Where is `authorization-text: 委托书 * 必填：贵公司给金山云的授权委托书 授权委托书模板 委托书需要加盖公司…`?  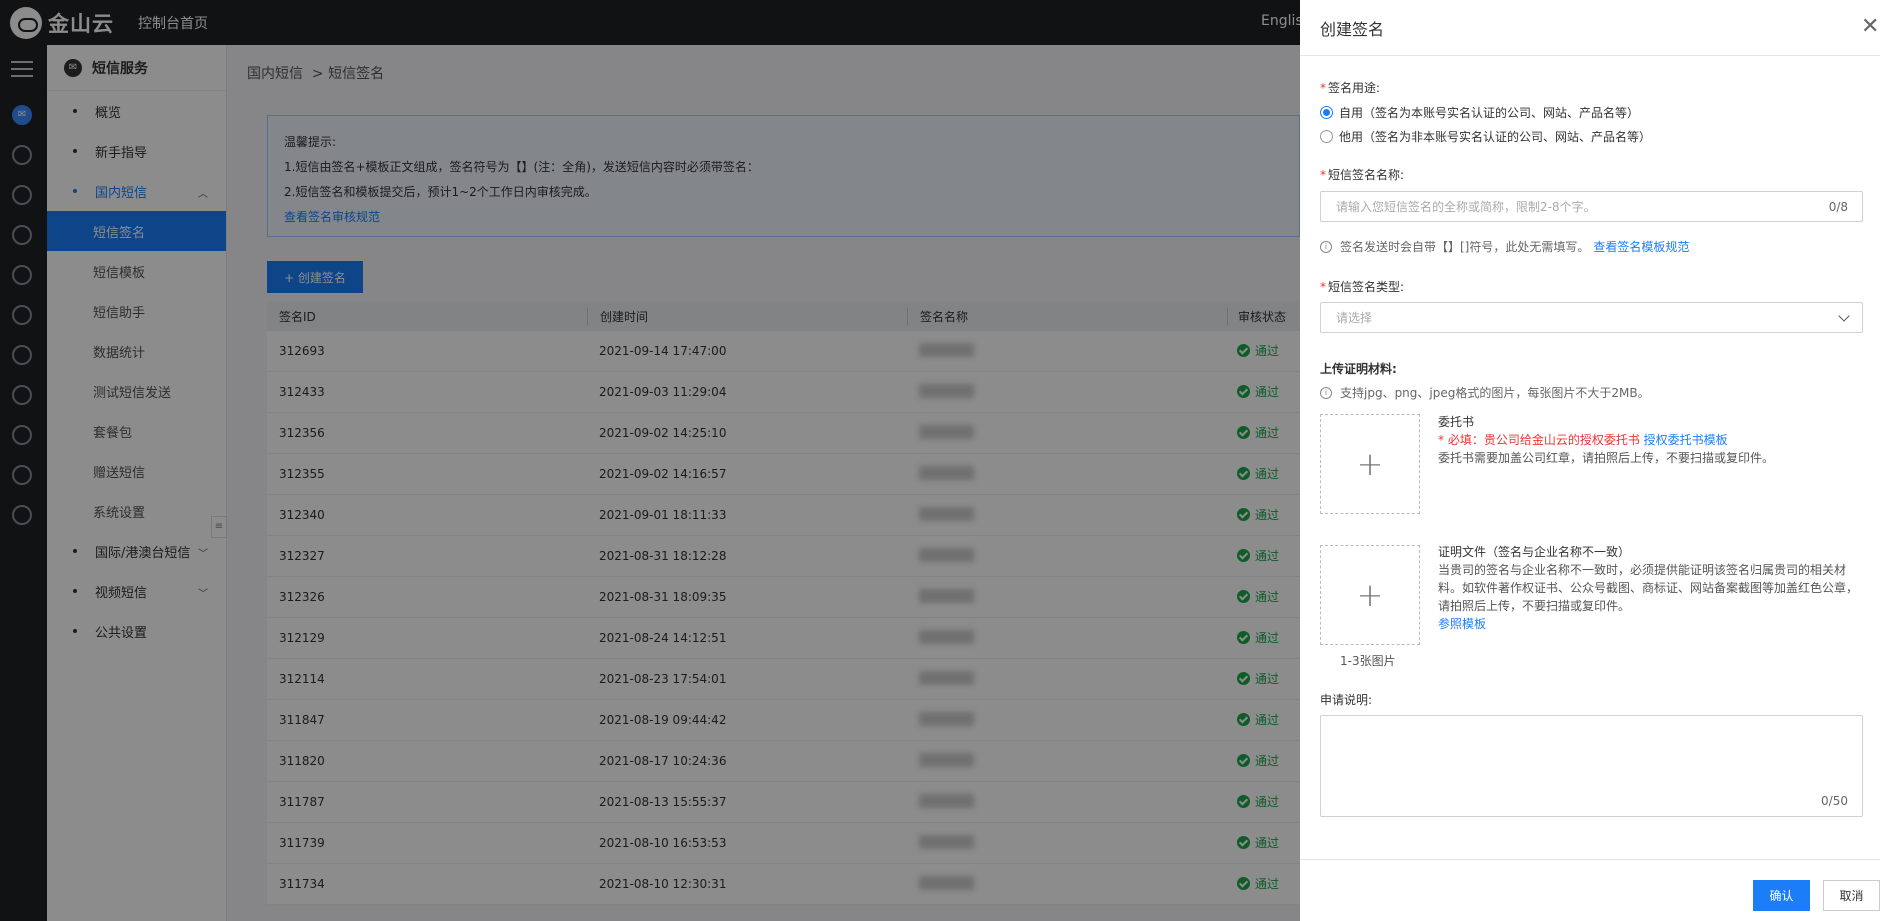 authorization-text: 委托书 * 必填：贵公司给金山云的授权委托书 授权委托书模板 委托书需要加盖公司… is located at coordinates (1606, 440).